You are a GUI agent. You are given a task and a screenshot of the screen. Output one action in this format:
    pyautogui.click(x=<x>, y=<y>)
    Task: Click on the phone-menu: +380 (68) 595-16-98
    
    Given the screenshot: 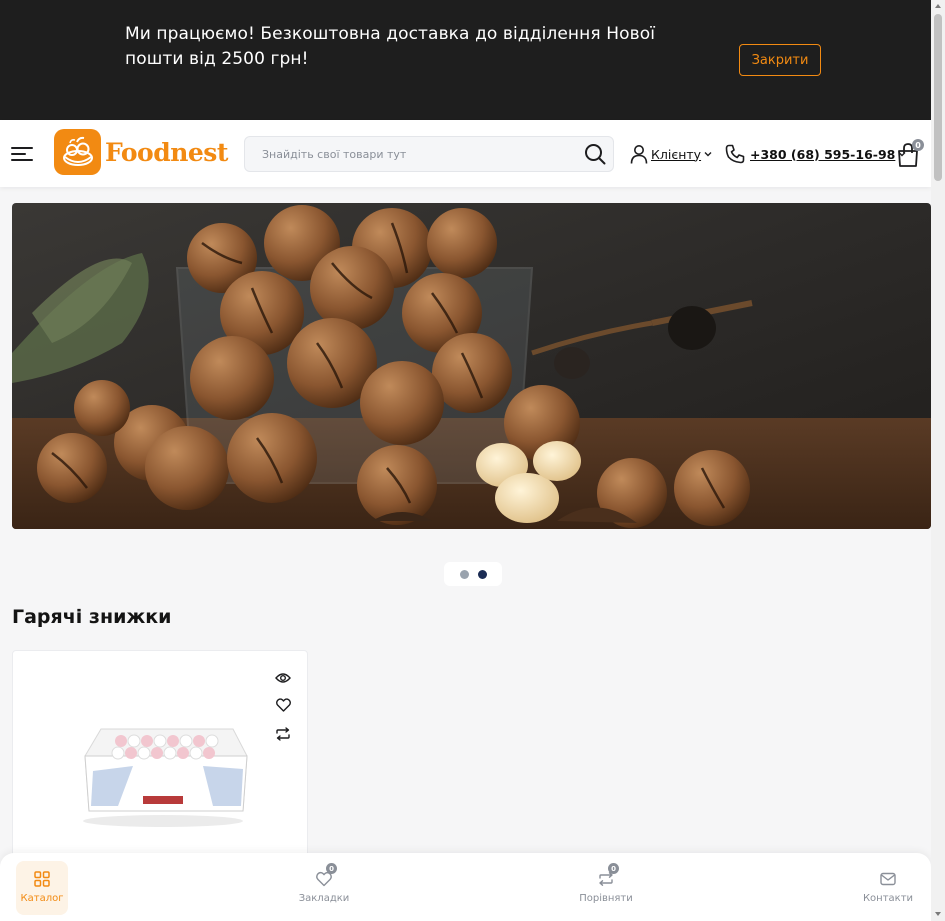 What is the action you would take?
    pyautogui.click(x=815, y=154)
    